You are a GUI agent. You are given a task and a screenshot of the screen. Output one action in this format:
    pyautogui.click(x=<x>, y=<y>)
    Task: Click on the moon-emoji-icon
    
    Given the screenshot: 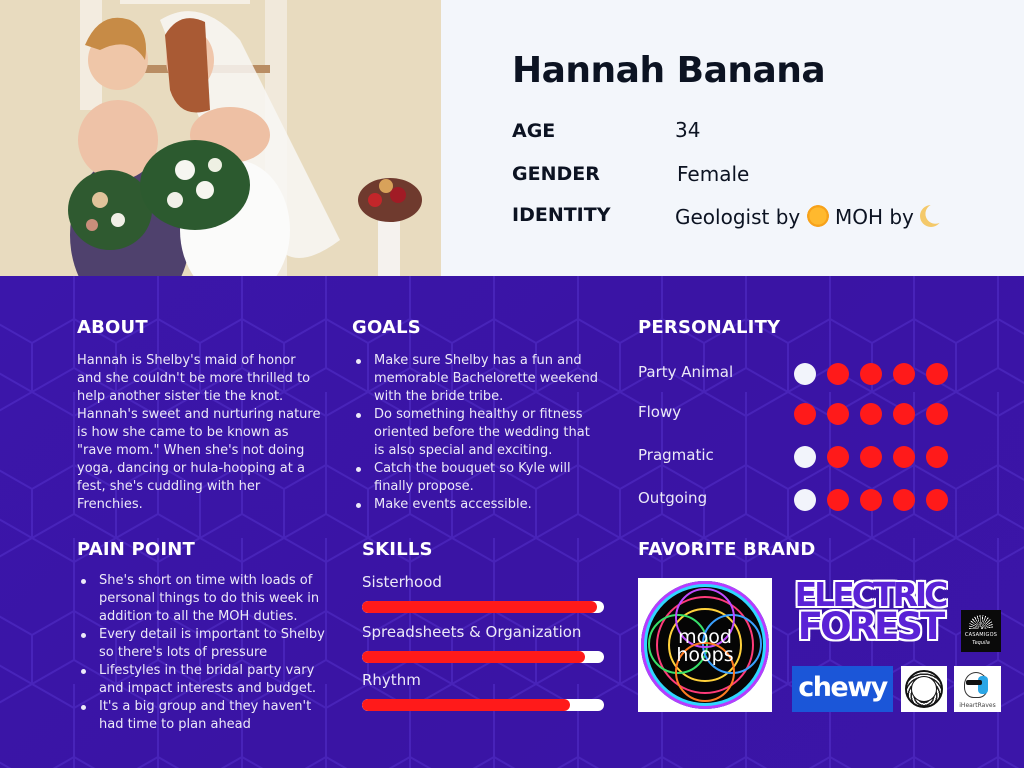 What is the action you would take?
    pyautogui.click(x=931, y=216)
    